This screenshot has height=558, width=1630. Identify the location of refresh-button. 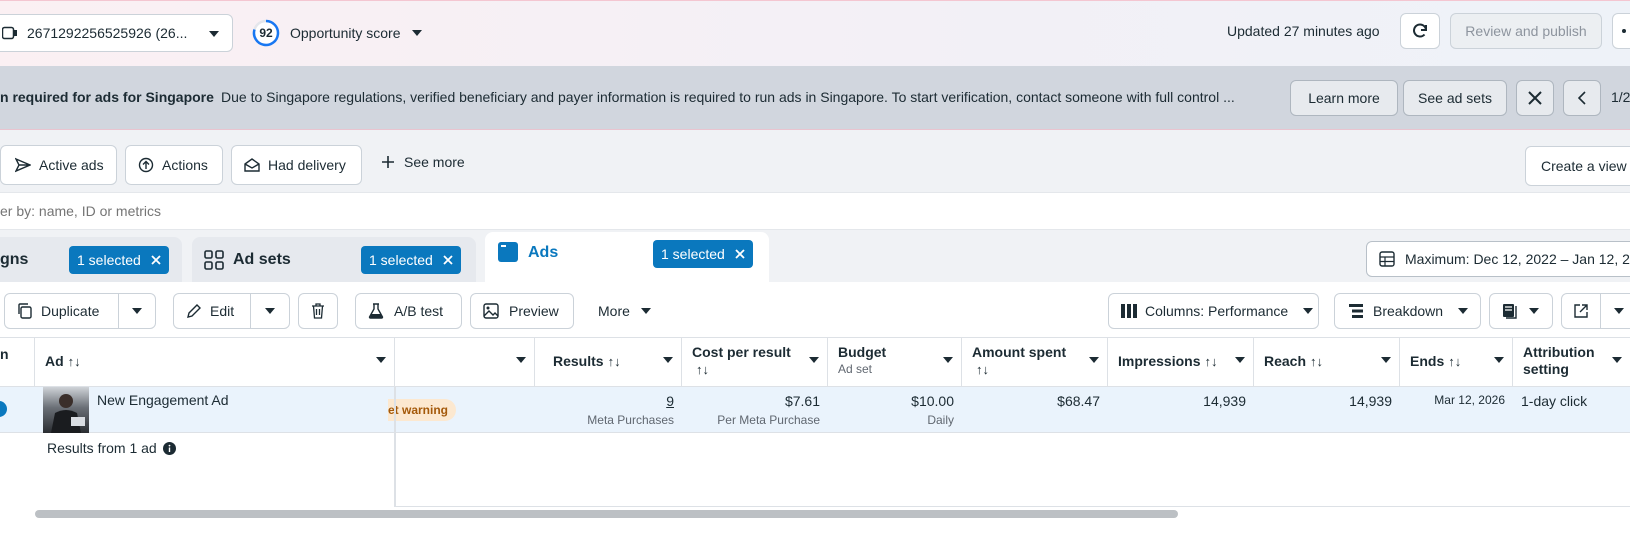
(1420, 31).